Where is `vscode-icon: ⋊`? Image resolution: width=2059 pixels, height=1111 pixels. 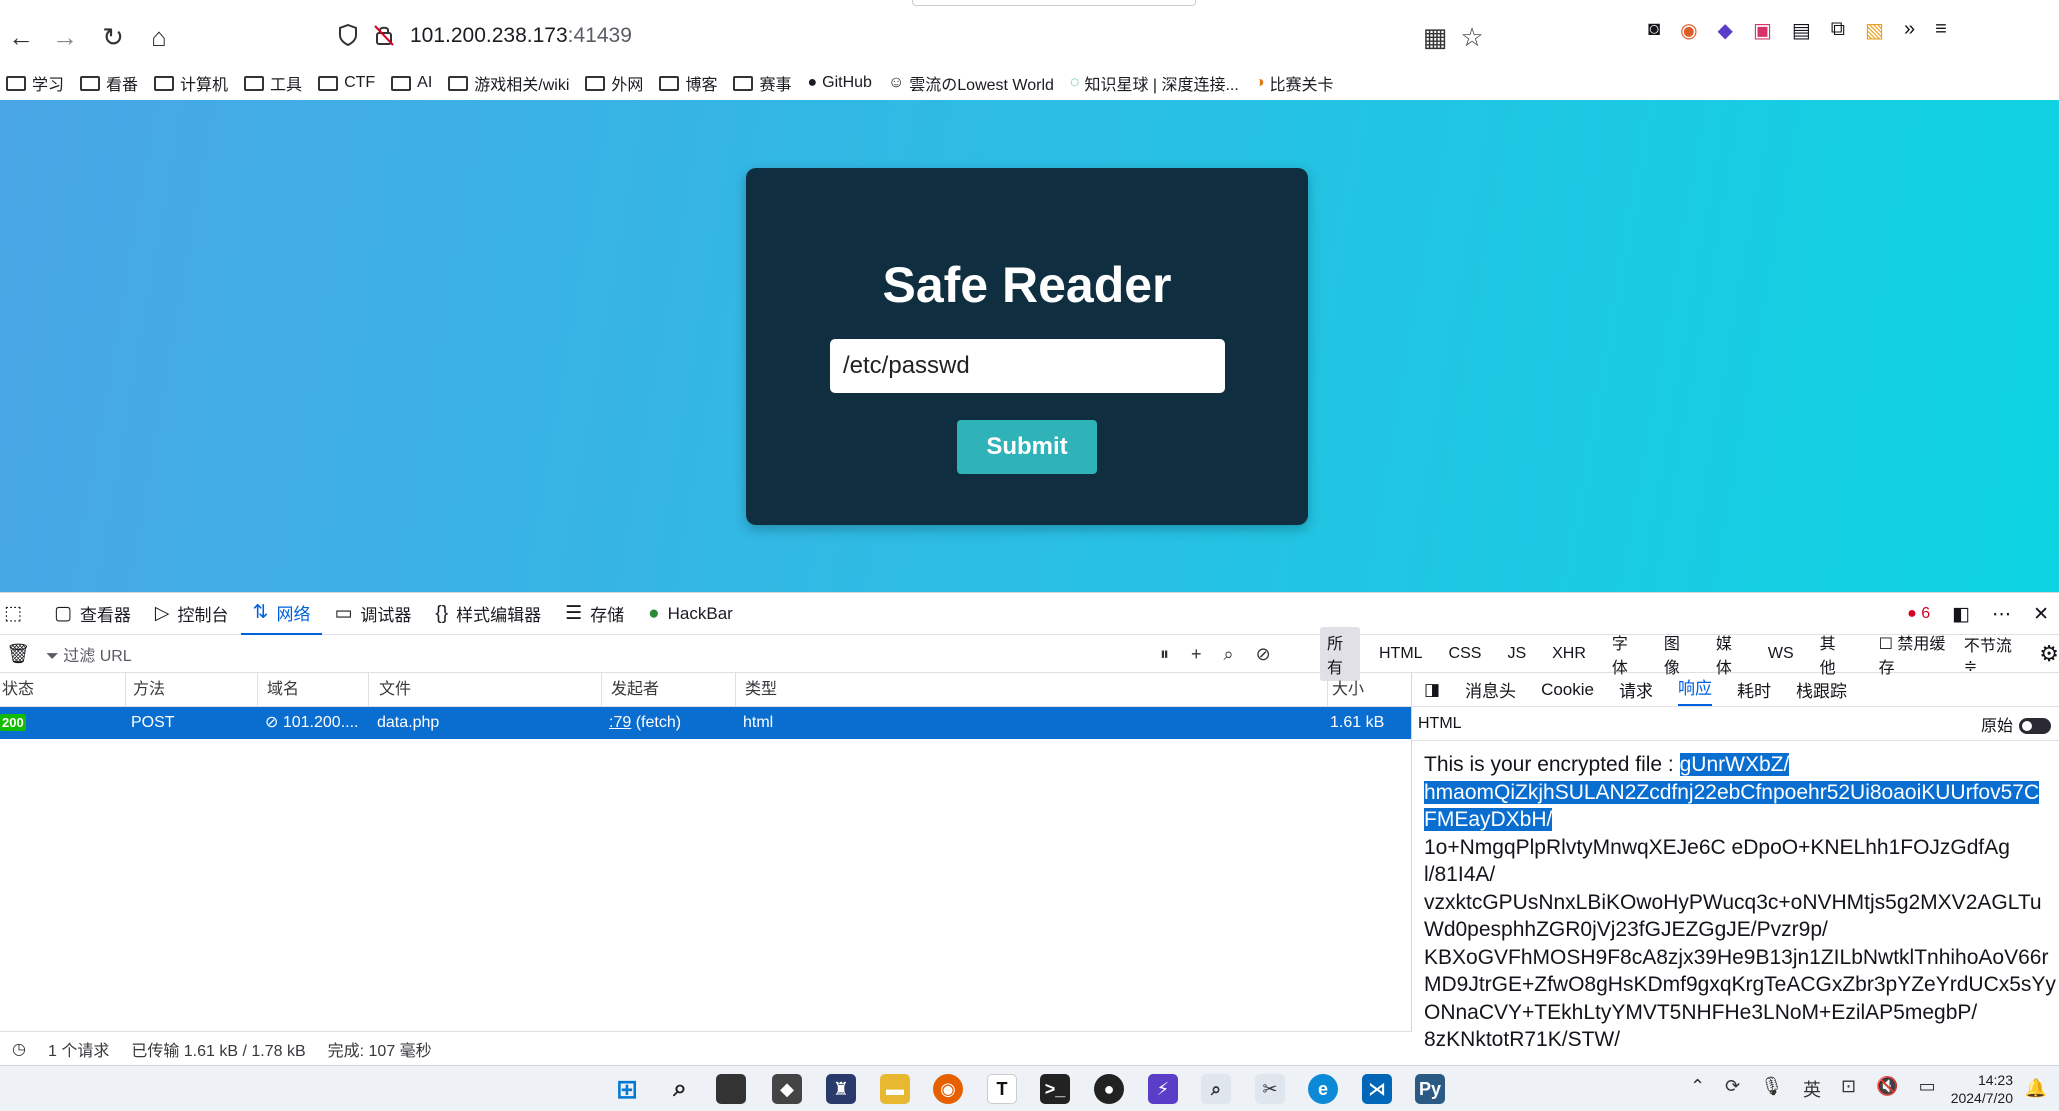 vscode-icon: ⋊ is located at coordinates (1377, 1089).